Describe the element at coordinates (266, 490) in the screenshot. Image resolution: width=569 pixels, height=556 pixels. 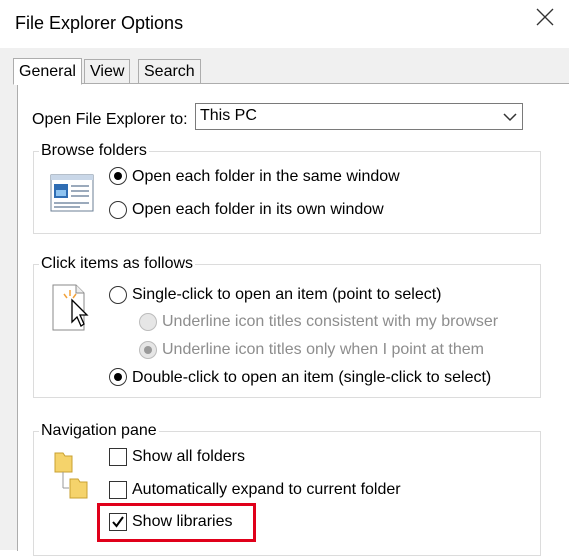
I see `auto-expand-label: Automatically expand to current folder` at that location.